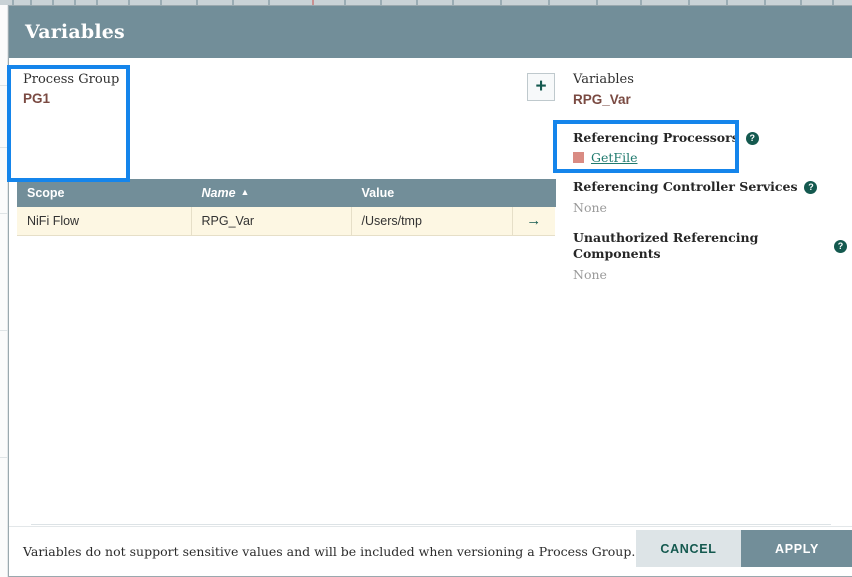  I want to click on dialog-title: Variables, so click(75, 32).